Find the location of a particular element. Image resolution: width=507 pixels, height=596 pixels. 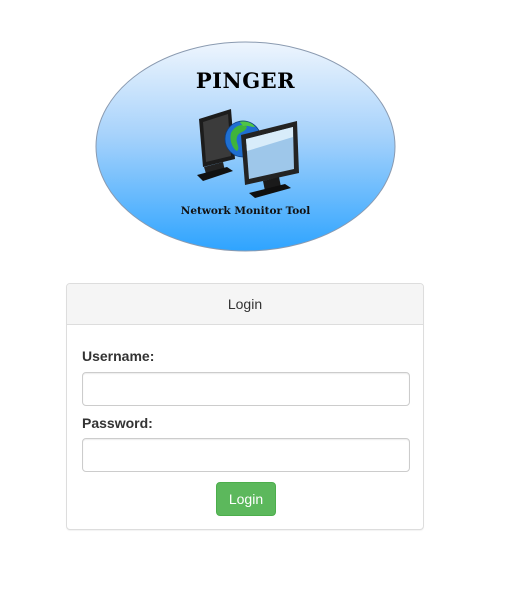

login-button: Login is located at coordinates (246, 499).